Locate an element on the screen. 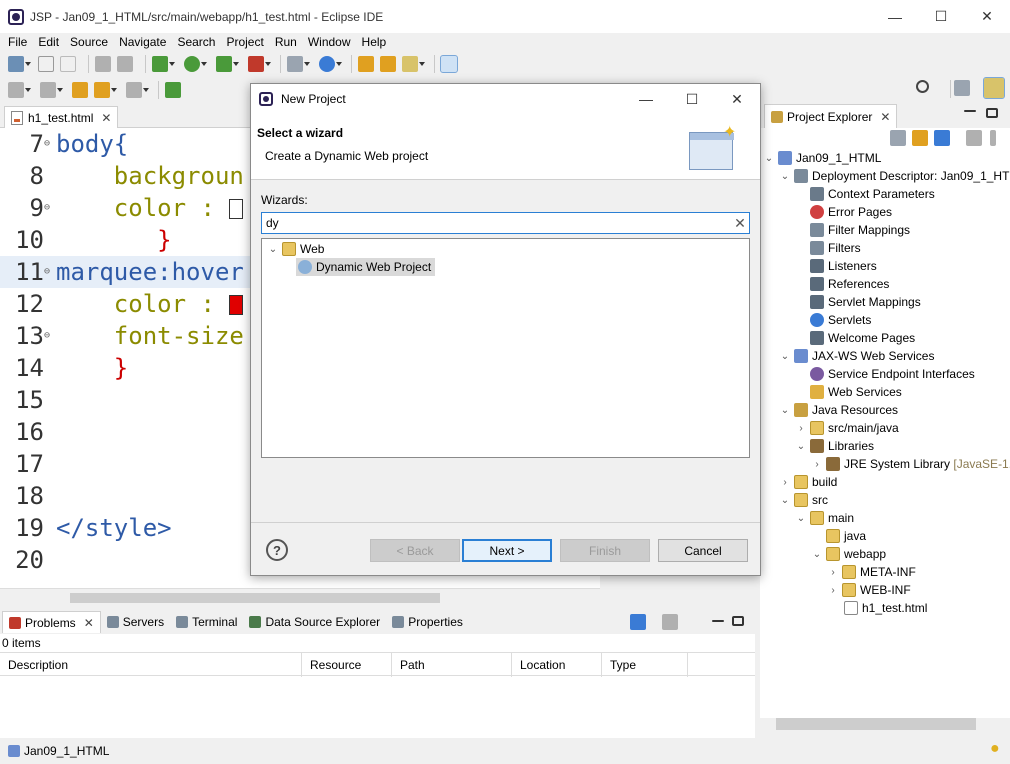  tree-item: ⌄ Jan09_1_HTML is located at coordinates (822, 158).